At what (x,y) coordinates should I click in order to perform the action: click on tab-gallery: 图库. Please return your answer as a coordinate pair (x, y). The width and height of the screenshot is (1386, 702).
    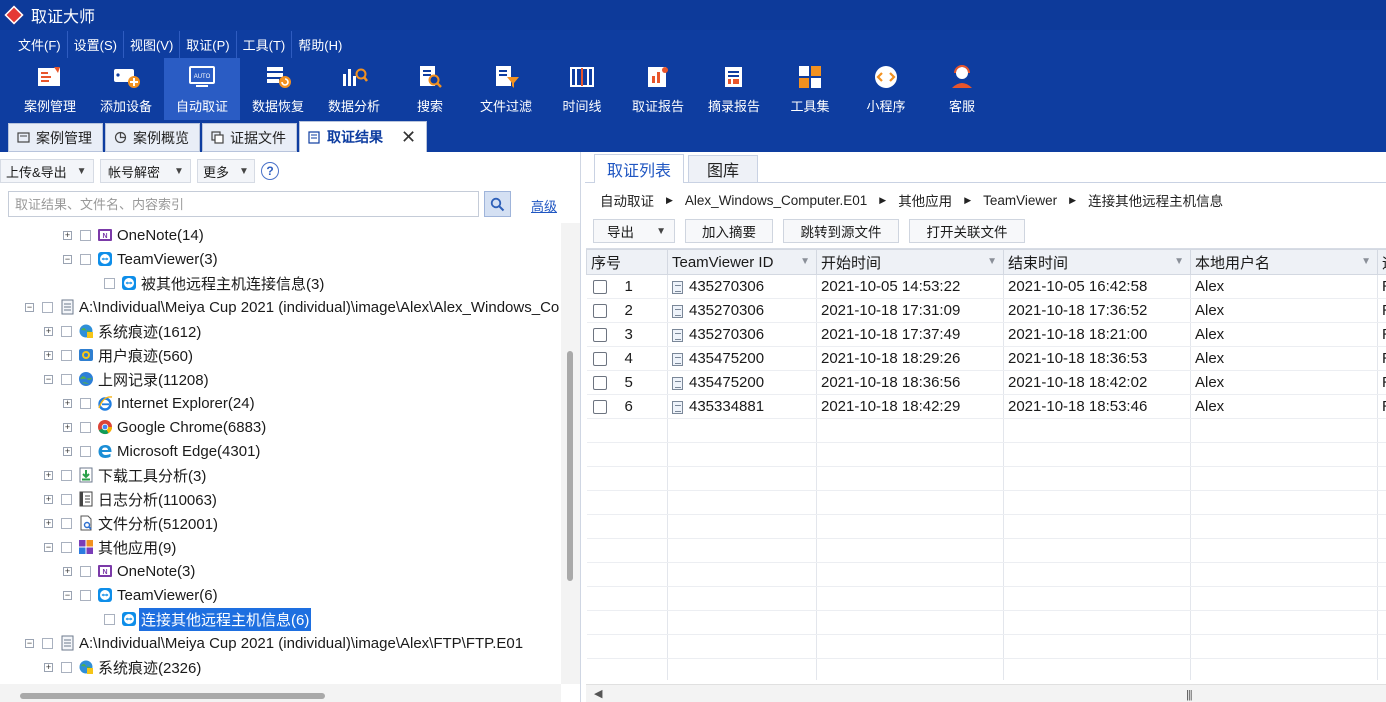
    Looking at the image, I should click on (723, 168).